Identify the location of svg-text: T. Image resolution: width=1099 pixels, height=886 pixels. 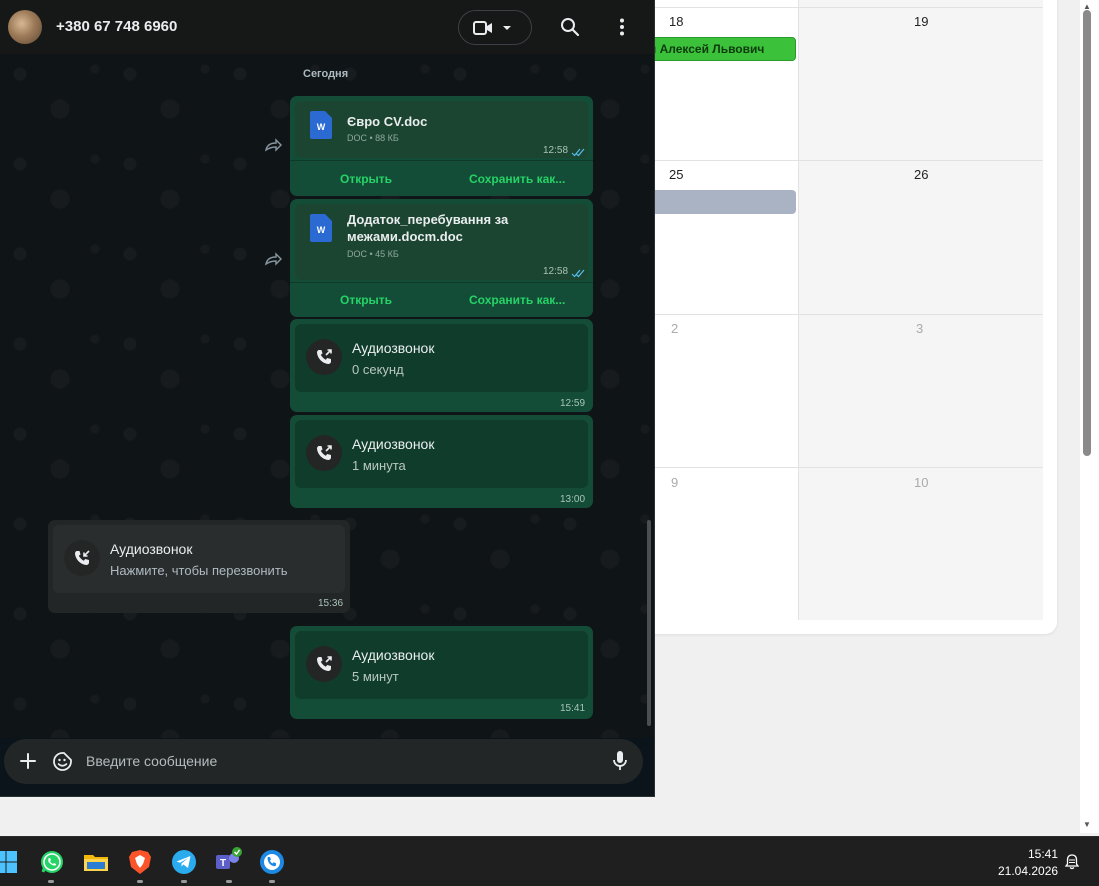
(223, 863).